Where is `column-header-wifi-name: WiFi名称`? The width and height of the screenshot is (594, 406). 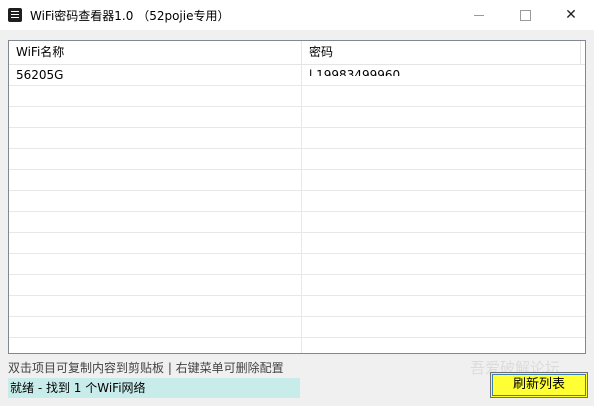
column-header-wifi-name: WiFi名称 is located at coordinates (155, 52).